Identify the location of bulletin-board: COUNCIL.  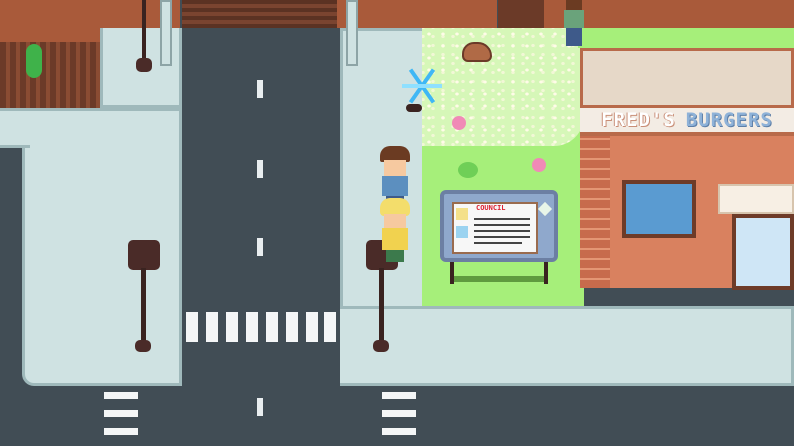
(499, 226).